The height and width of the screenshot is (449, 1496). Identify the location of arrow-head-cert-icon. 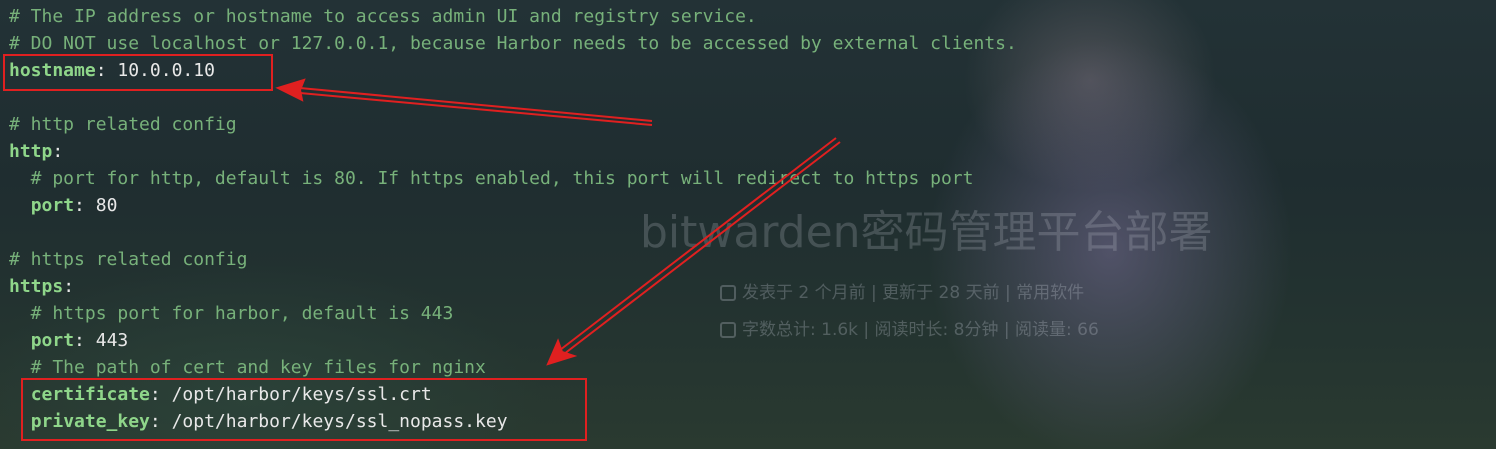
(562, 352).